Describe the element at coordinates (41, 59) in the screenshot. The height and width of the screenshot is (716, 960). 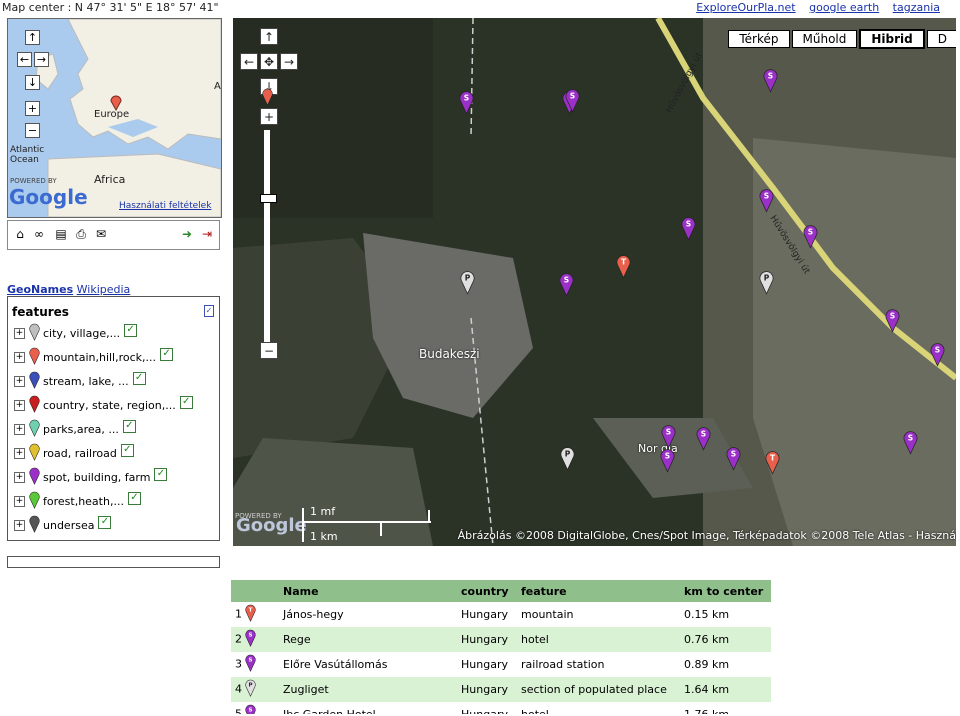
I see `overview-pan-right-button: →` at that location.